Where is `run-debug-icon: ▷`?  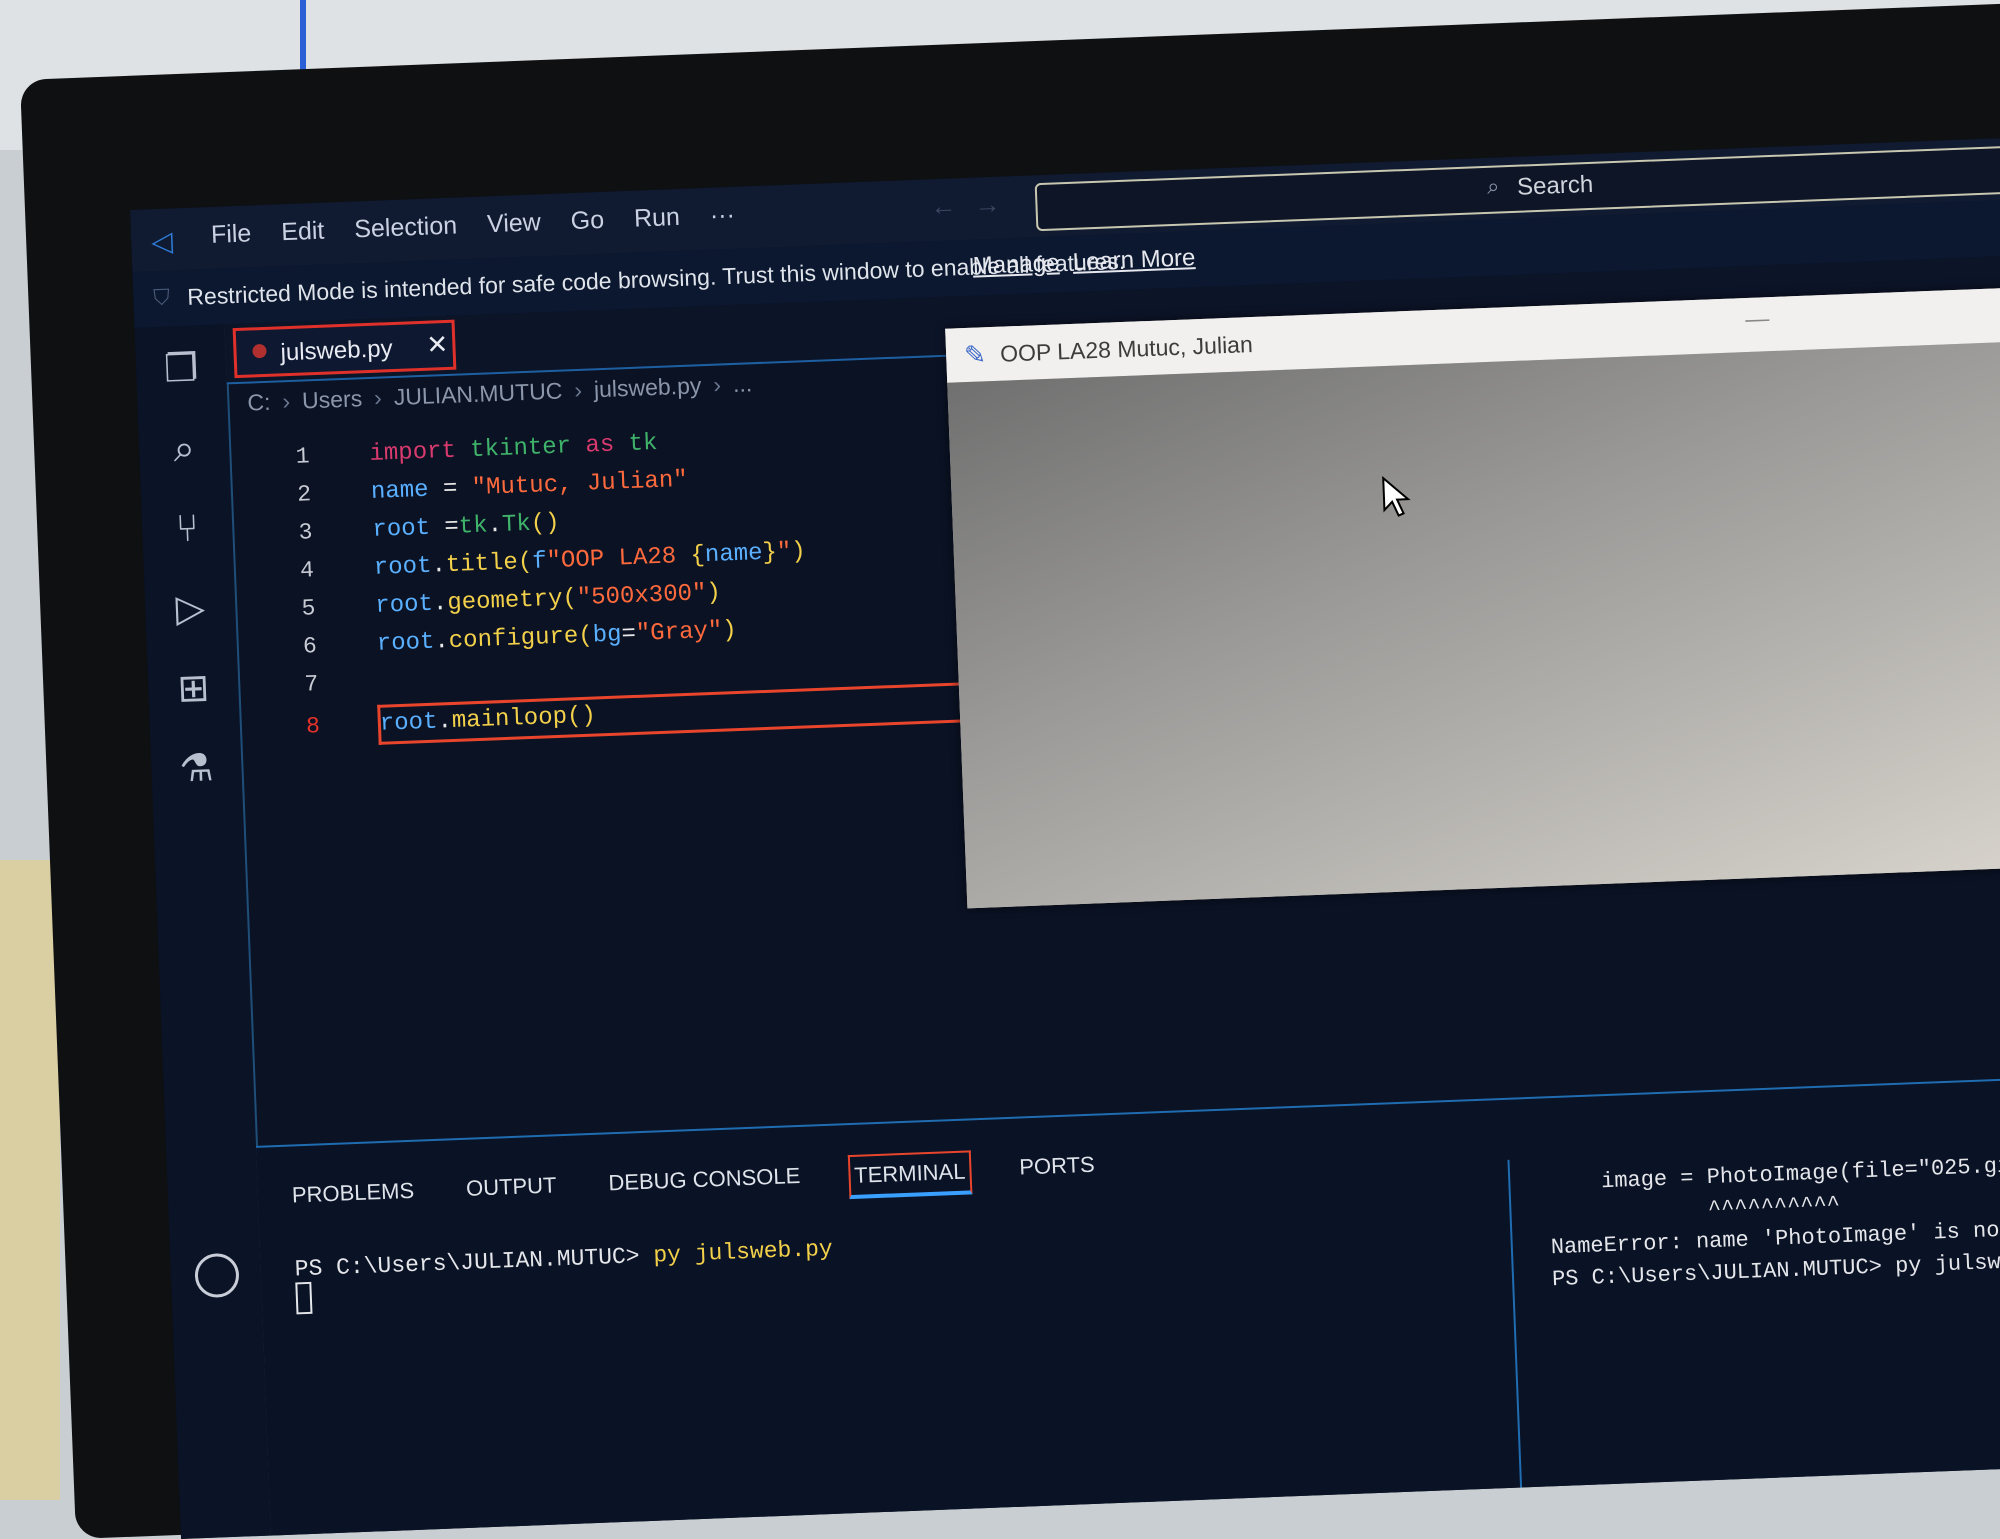
run-debug-icon: ▷ is located at coordinates (190, 609).